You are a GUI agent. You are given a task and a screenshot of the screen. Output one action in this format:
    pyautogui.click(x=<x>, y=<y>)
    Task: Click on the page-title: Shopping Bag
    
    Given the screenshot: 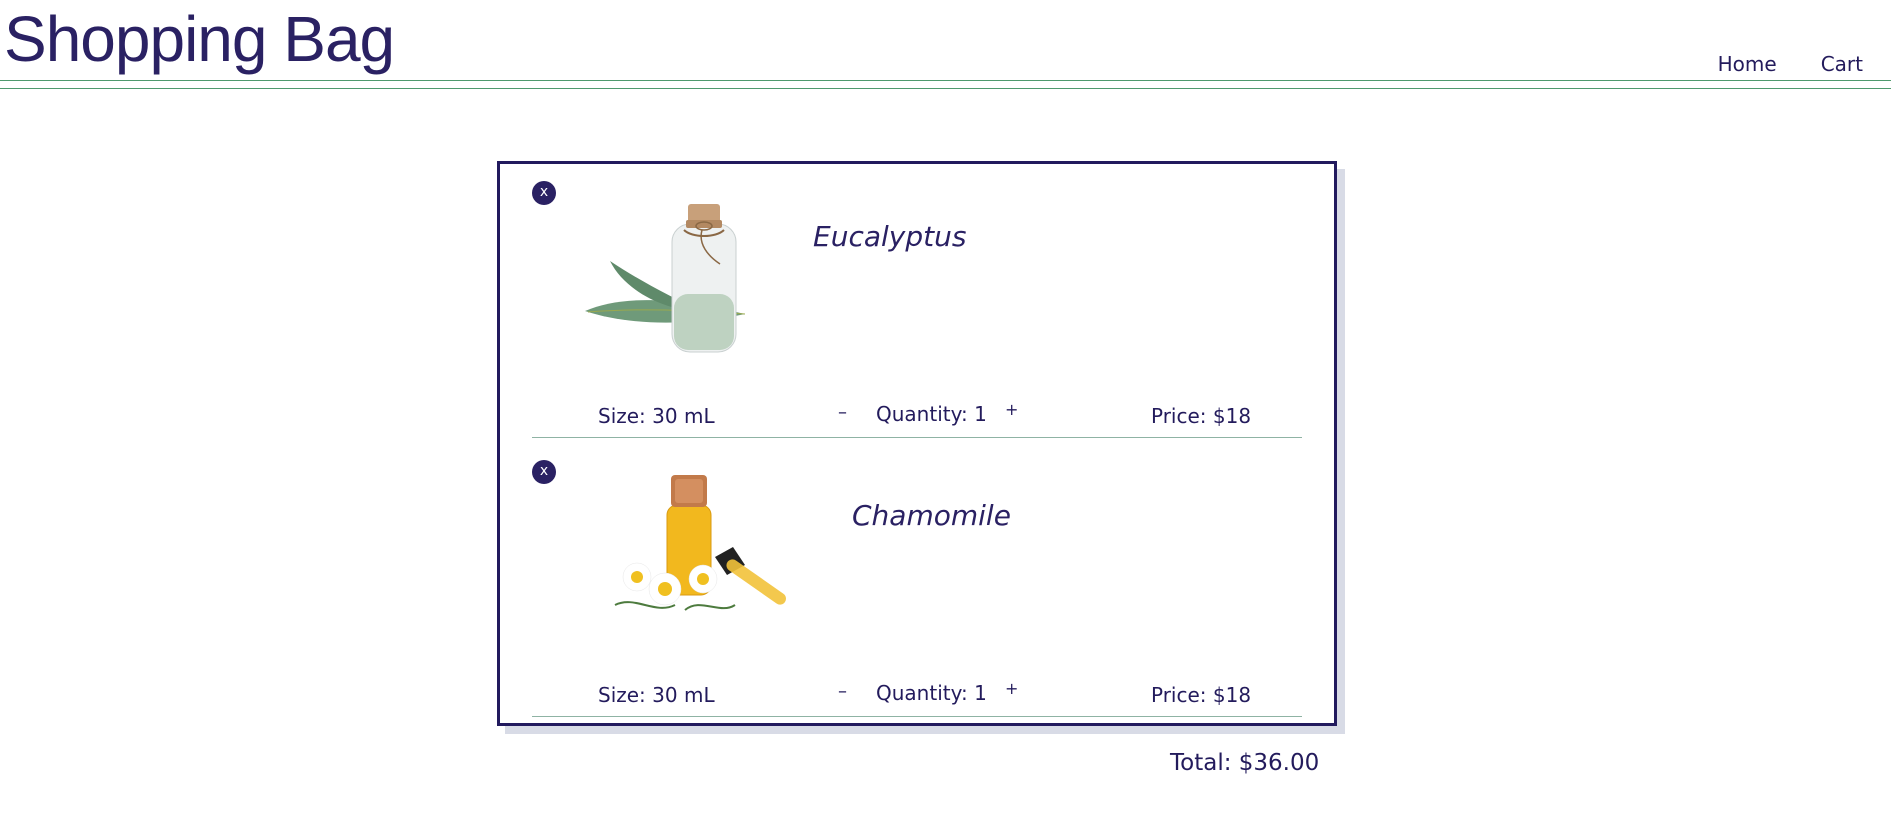 What is the action you would take?
    pyautogui.click(x=199, y=39)
    